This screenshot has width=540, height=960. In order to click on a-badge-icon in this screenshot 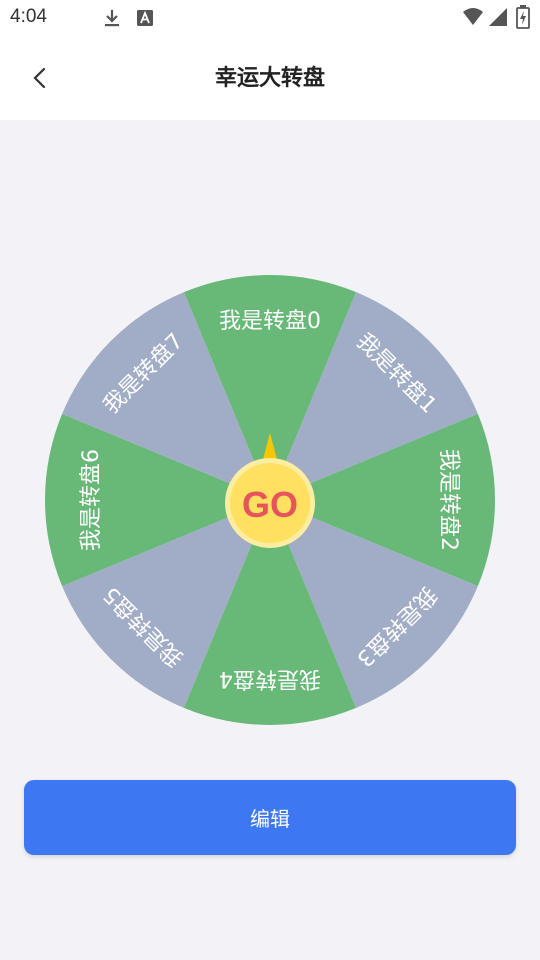, I will do `click(145, 18)`.